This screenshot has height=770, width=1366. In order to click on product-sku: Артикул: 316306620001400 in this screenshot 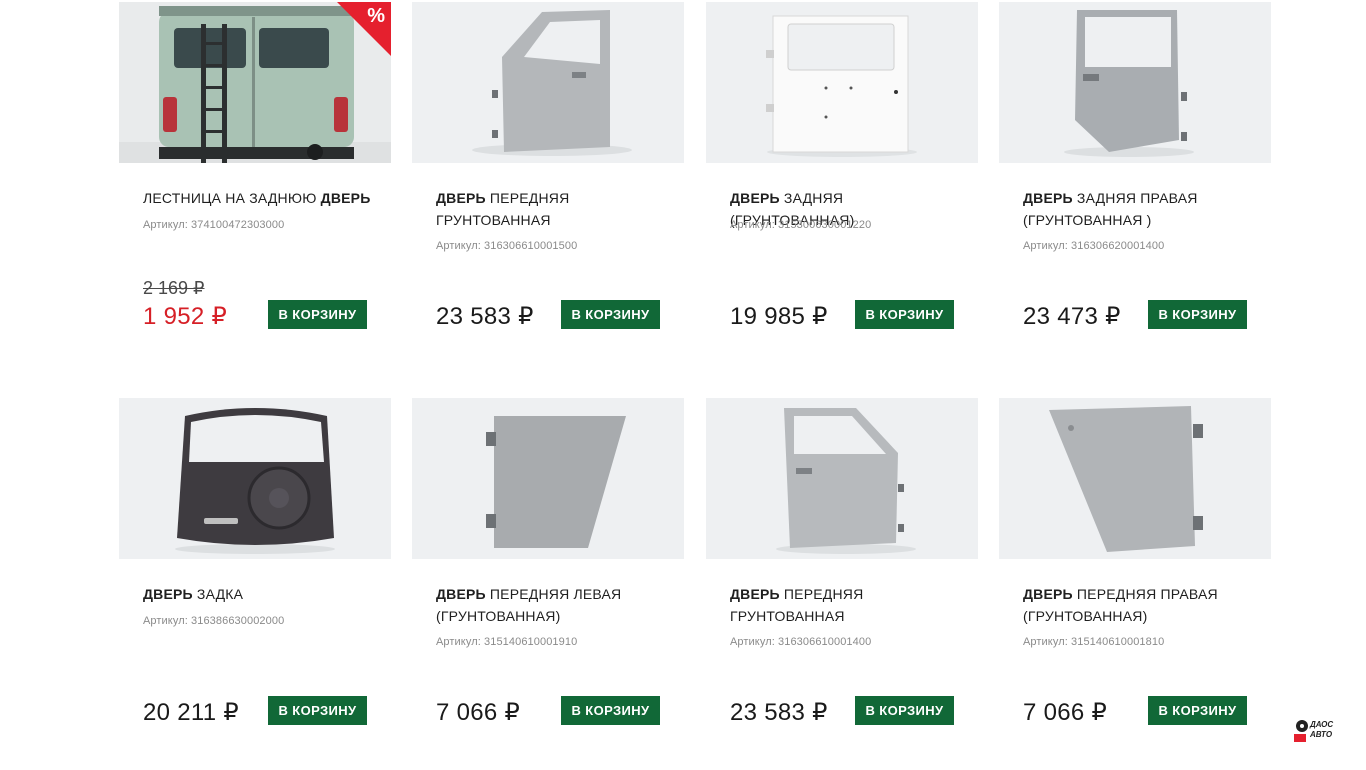, I will do `click(1094, 246)`.